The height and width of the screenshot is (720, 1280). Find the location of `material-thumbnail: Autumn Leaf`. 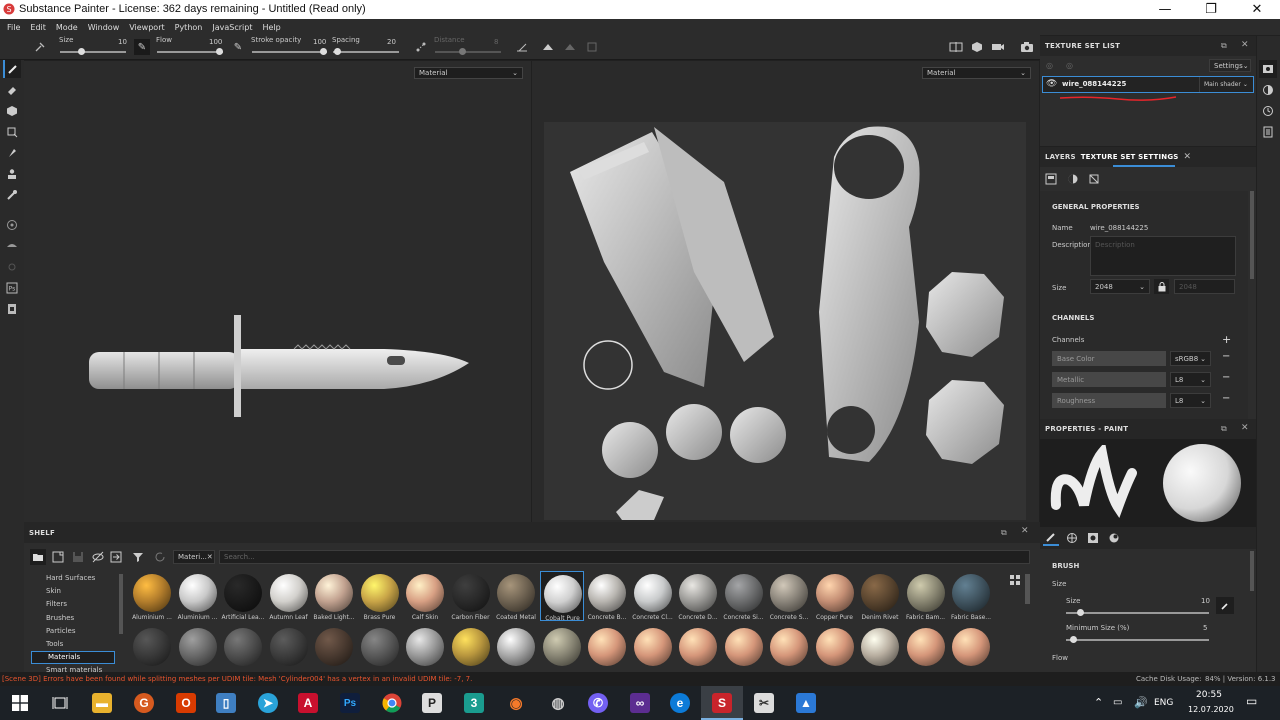

material-thumbnail: Autumn Leaf is located at coordinates (289, 596).